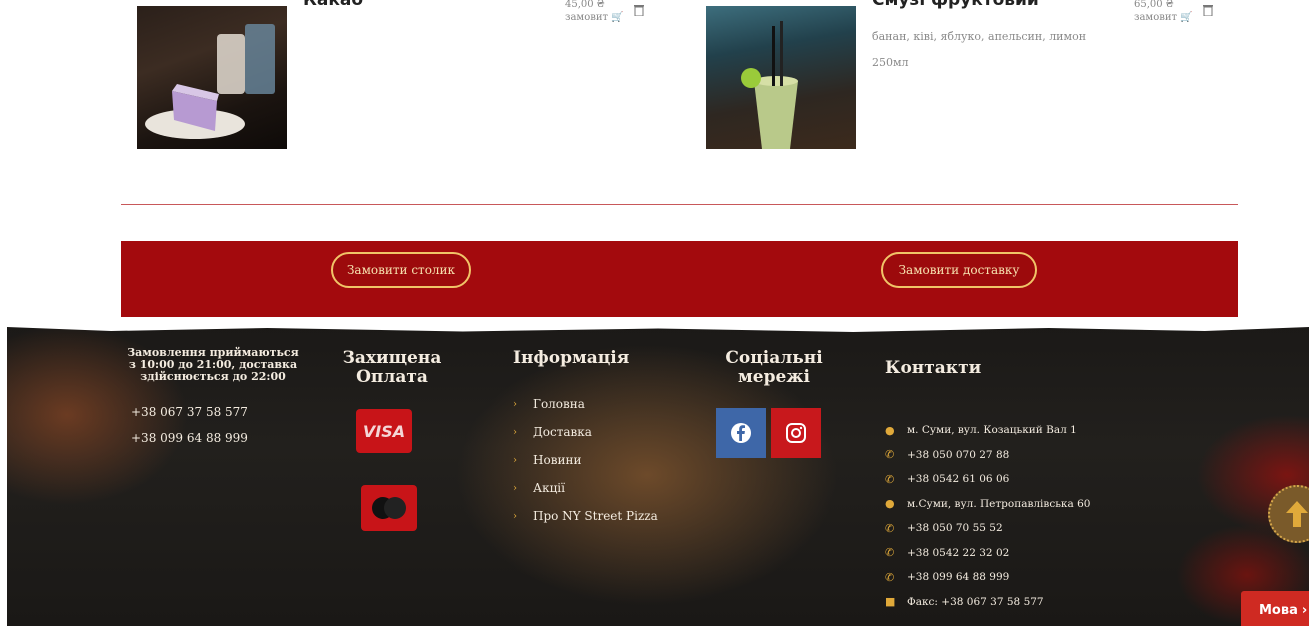 This screenshot has width=1309, height=629. Describe the element at coordinates (212, 77) in the screenshot. I see `product-image-cocoa` at that location.